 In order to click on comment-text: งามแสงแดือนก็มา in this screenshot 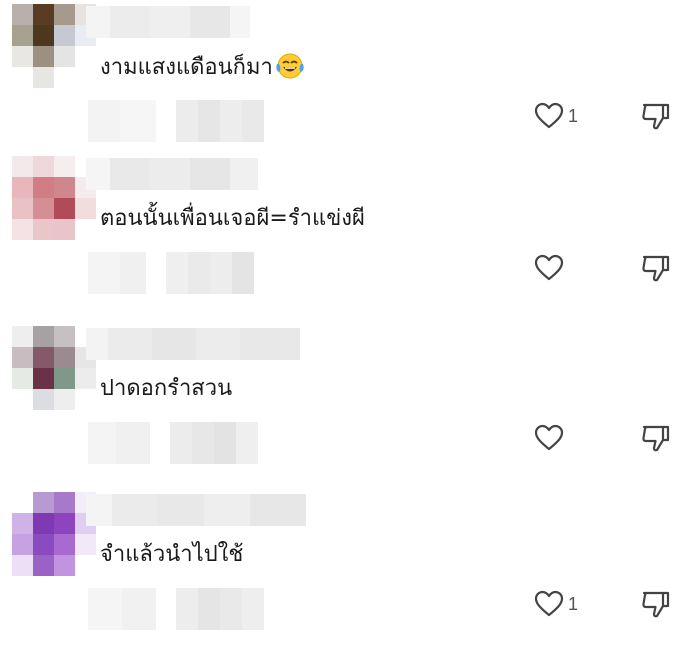, I will do `click(202, 70)`.